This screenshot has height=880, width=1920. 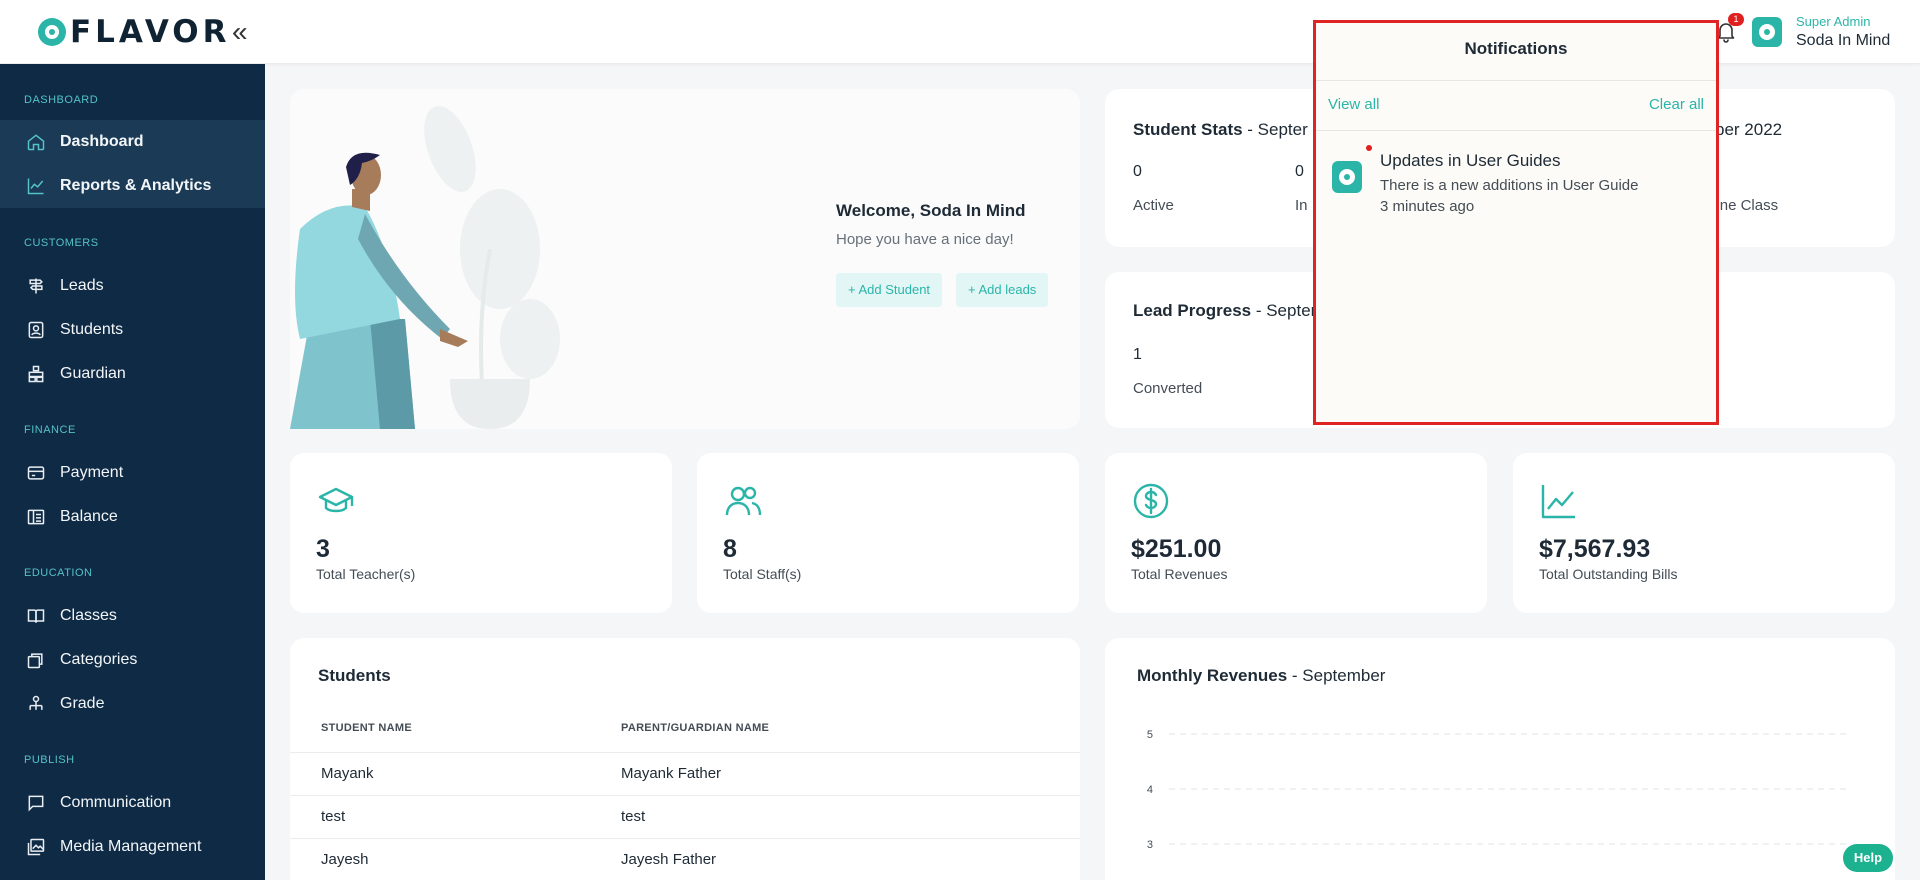 I want to click on revenue-chart: 5 4 3, so click(x=1498, y=790).